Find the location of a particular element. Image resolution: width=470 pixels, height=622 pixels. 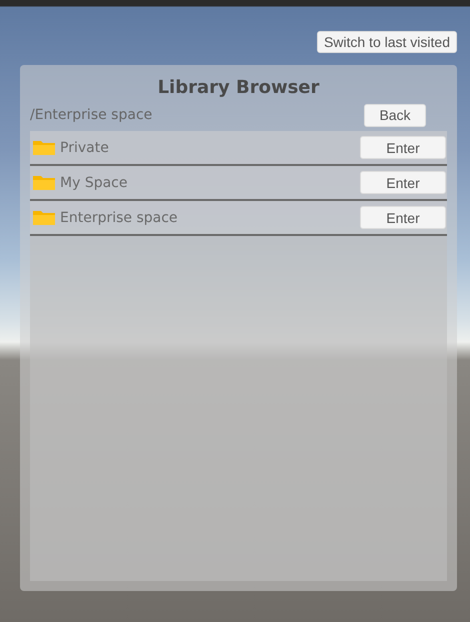

folder-name: My Space is located at coordinates (94, 182).